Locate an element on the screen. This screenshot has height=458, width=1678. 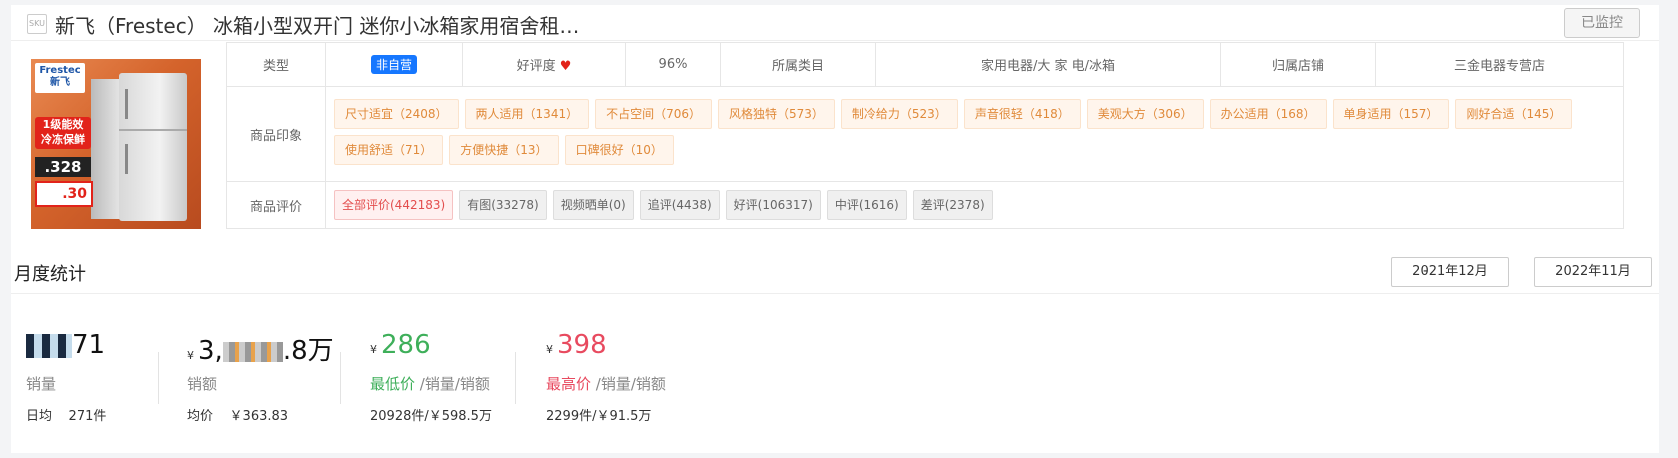
review-tab: 视频晒单(0) is located at coordinates (593, 205).